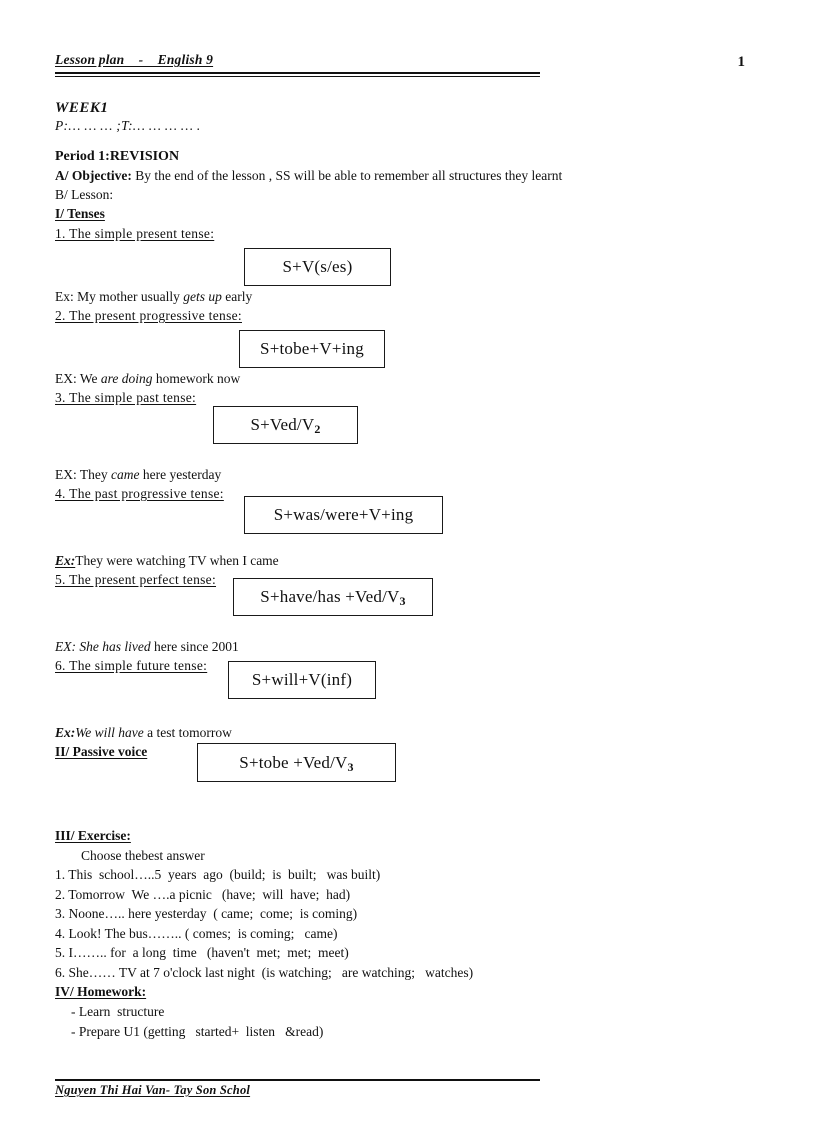 The height and width of the screenshot is (1123, 816). I want to click on example-suffix: homework now, so click(196, 378).